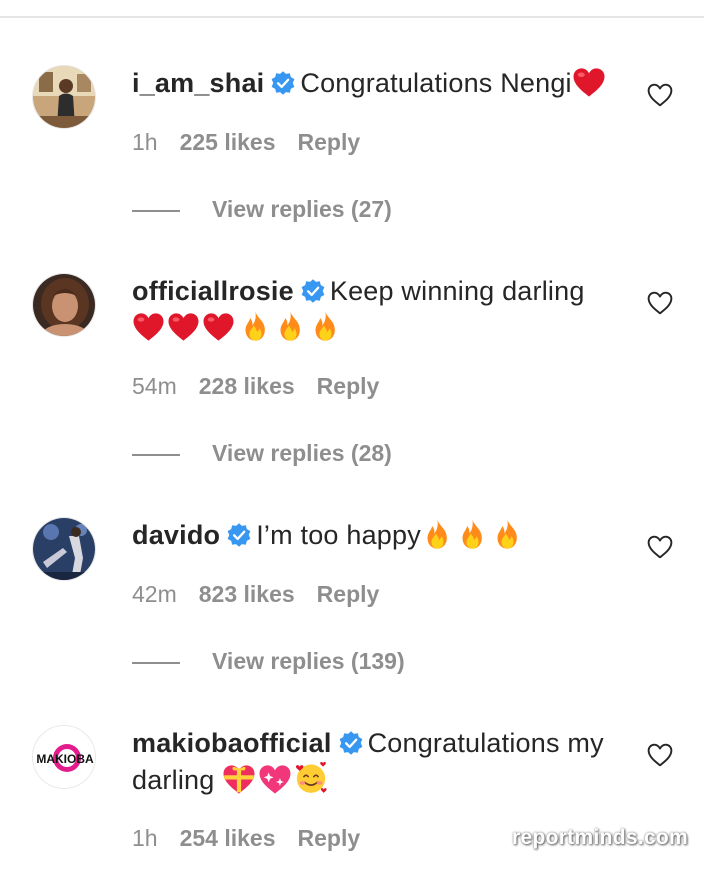  I want to click on view-replies-button: View replies (139), so click(268, 661).